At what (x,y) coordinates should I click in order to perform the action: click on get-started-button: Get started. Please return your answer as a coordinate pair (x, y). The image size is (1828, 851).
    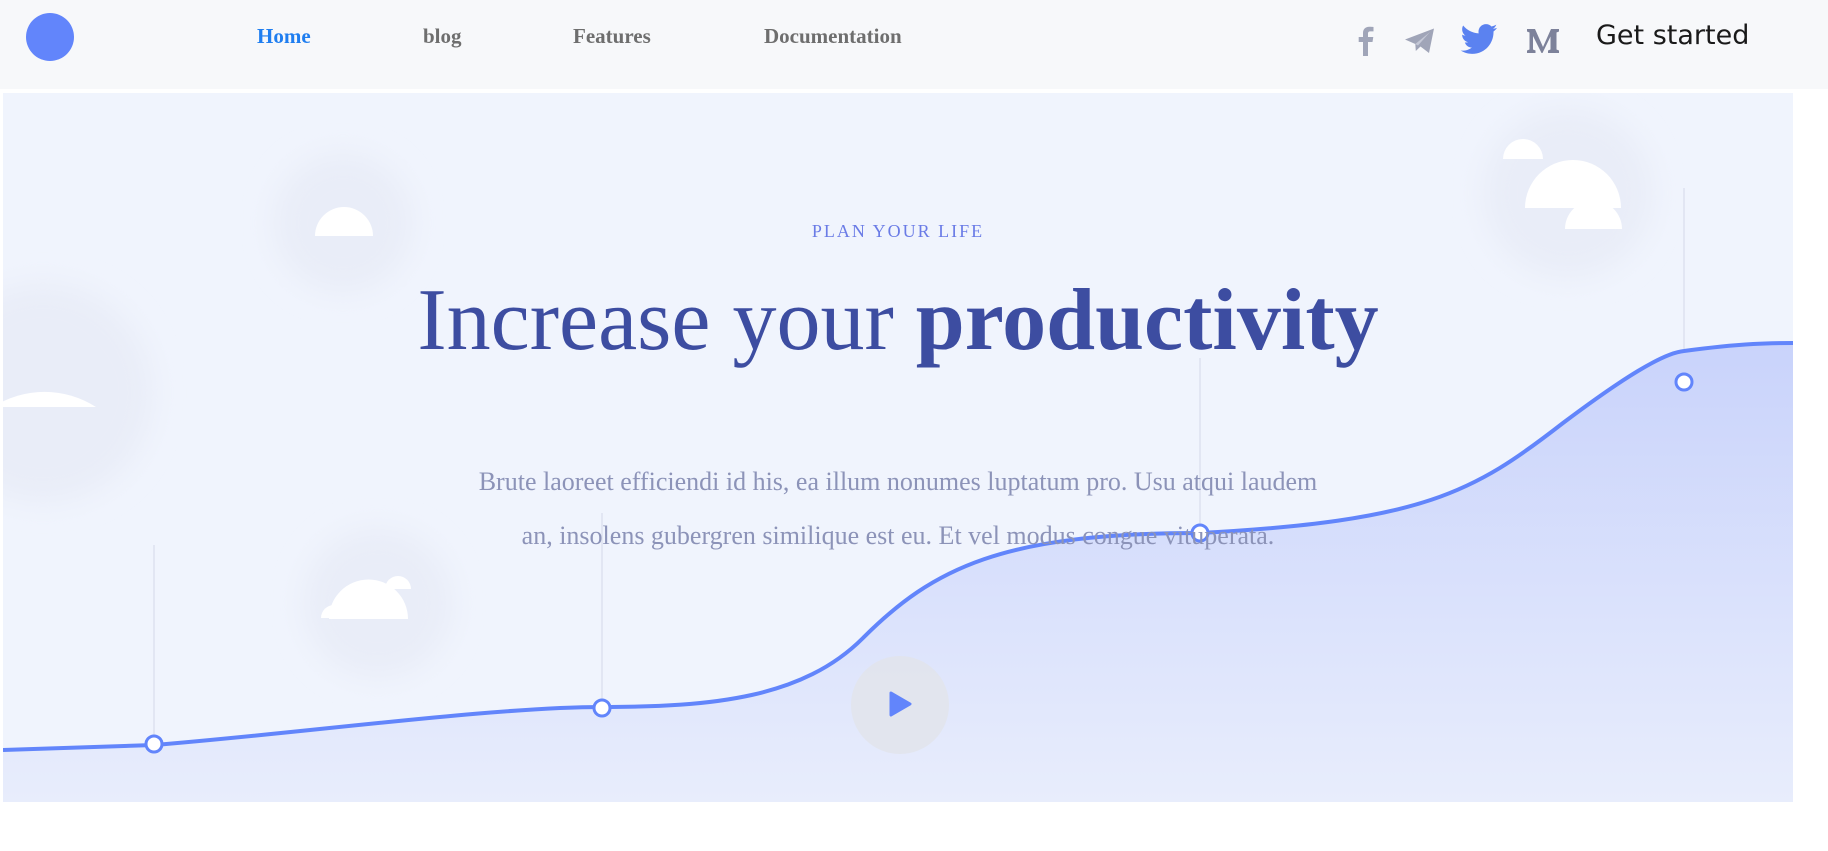
    Looking at the image, I should click on (1672, 35).